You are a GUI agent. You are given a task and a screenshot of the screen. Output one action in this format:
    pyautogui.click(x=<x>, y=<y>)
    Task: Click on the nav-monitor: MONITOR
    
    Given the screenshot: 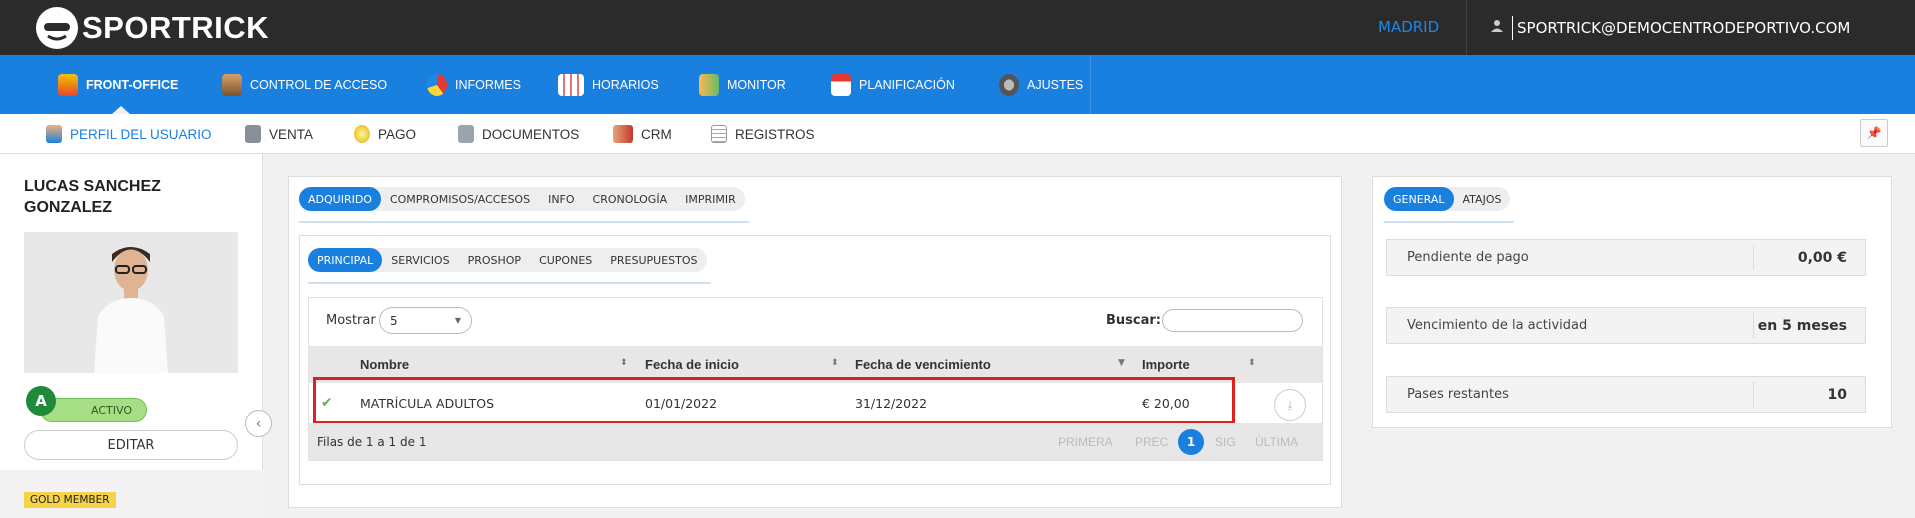 What is the action you would take?
    pyautogui.click(x=742, y=84)
    